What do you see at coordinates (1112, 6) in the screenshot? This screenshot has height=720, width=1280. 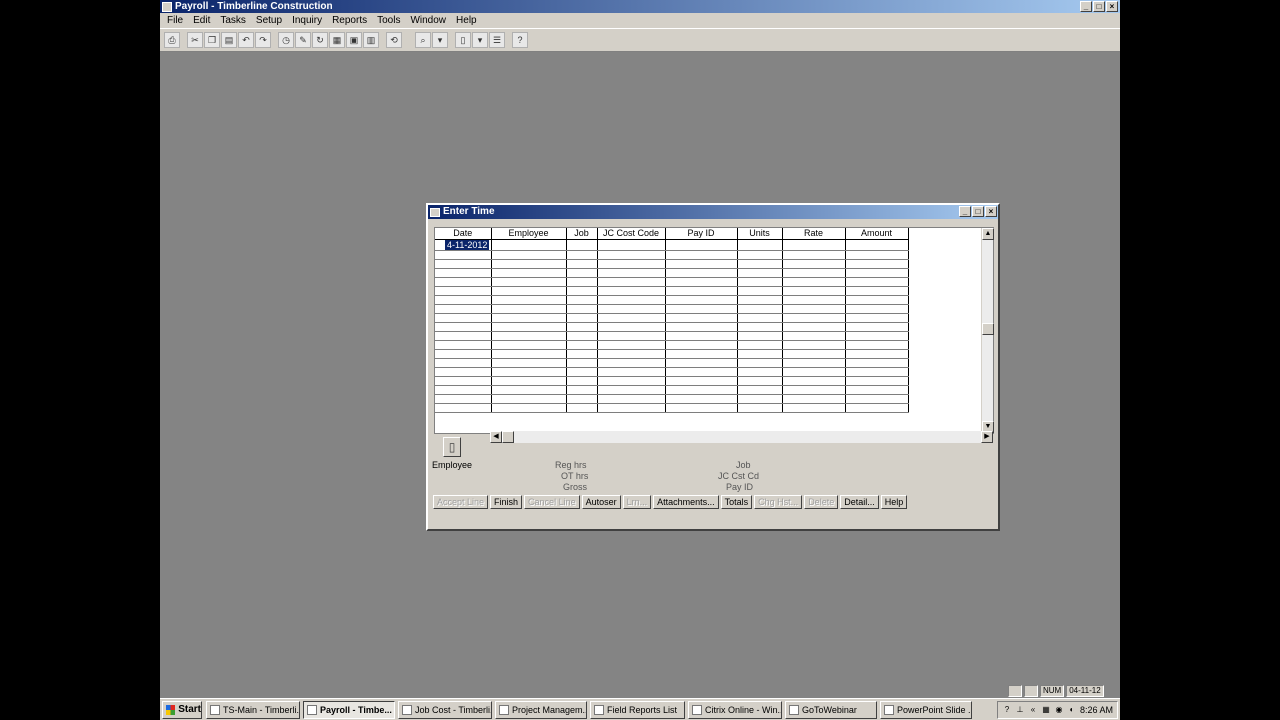 I see `close-button: ×` at bounding box center [1112, 6].